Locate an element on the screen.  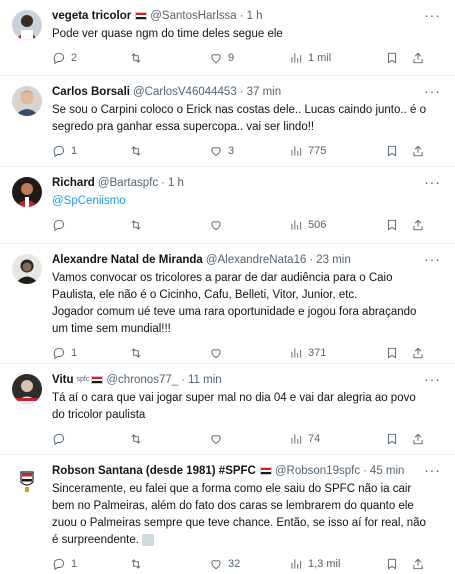
author-handle: @SantosHarlssa is located at coordinates (193, 16).